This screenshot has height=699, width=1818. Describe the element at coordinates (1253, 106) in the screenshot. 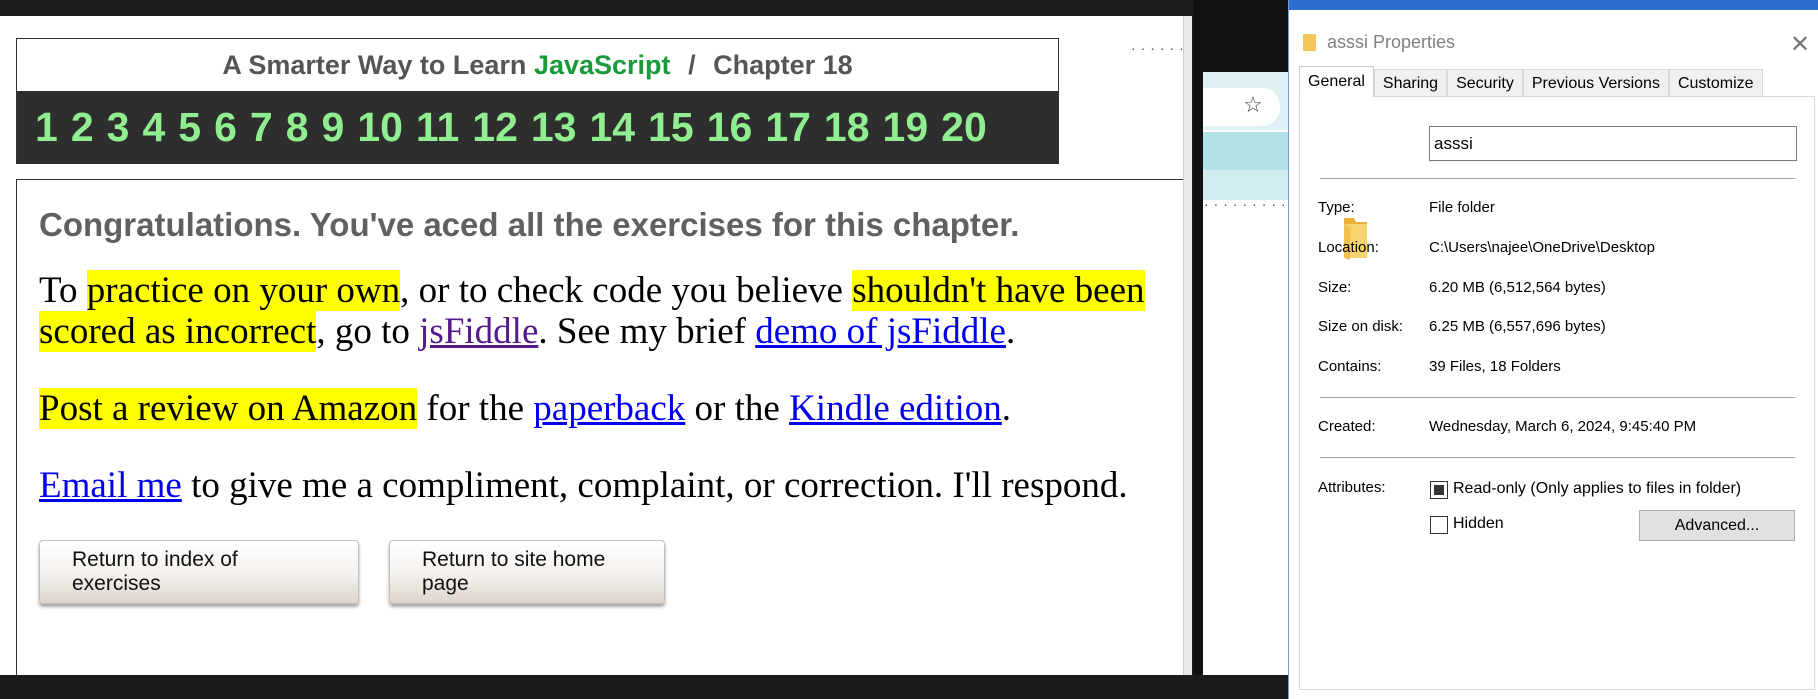

I see `star-icon: ☆` at that location.